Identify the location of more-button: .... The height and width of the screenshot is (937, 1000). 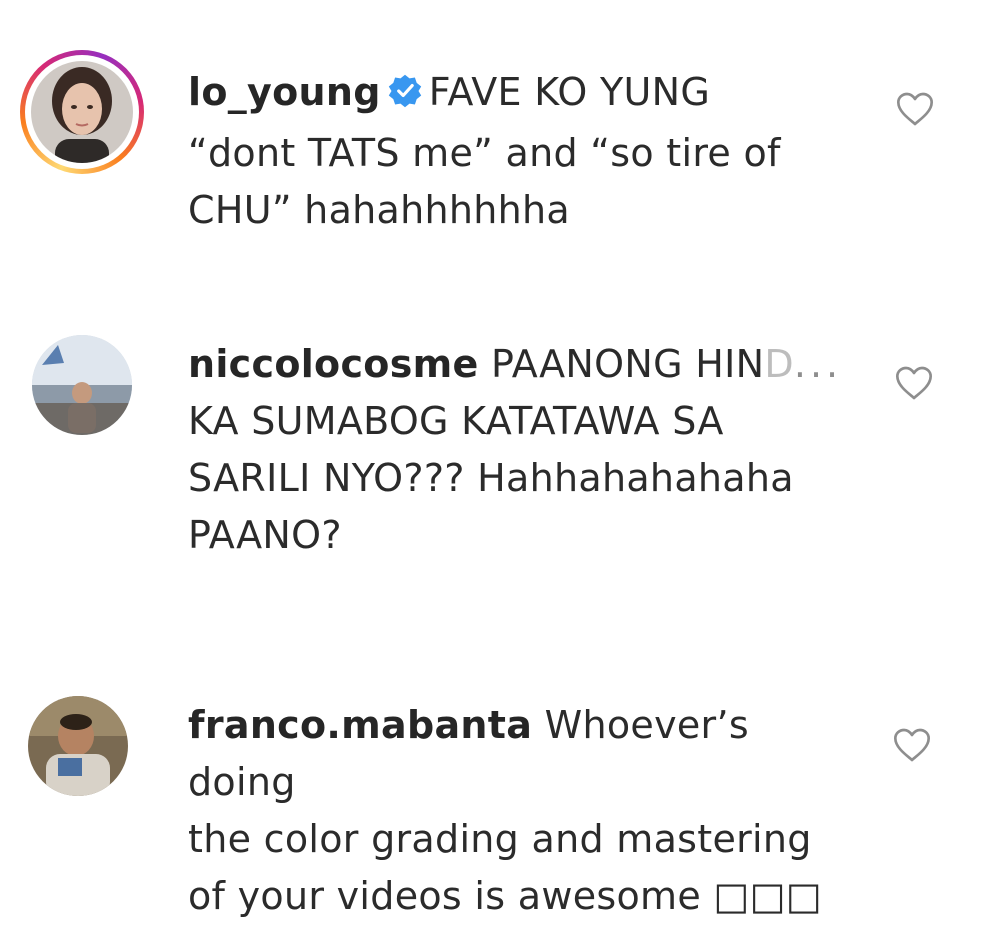
(818, 364).